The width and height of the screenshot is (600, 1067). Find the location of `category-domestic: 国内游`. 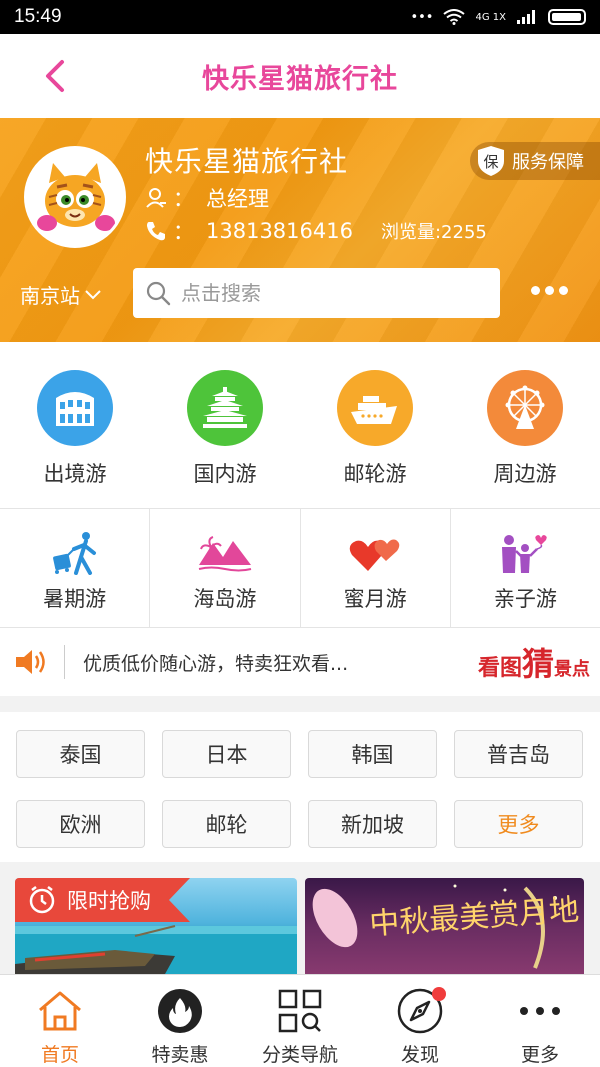

category-domestic: 国内游 is located at coordinates (225, 425).